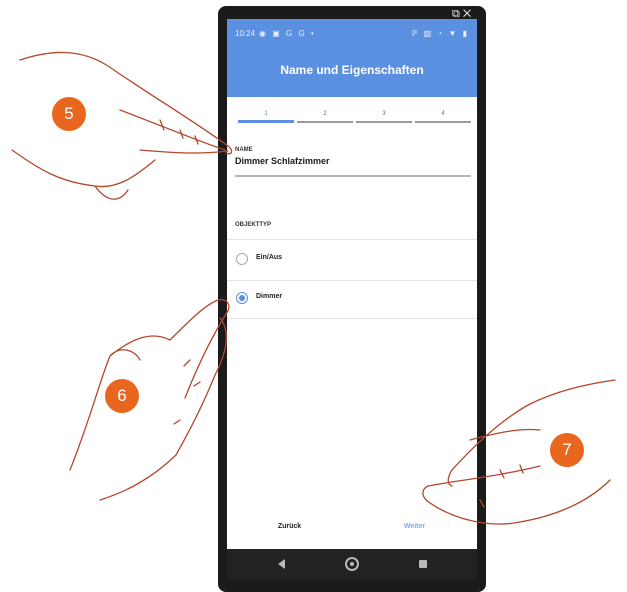 Image resolution: width=627 pixels, height=592 pixels. Describe the element at coordinates (122, 396) in the screenshot. I see `step-badge-6: 6` at that location.